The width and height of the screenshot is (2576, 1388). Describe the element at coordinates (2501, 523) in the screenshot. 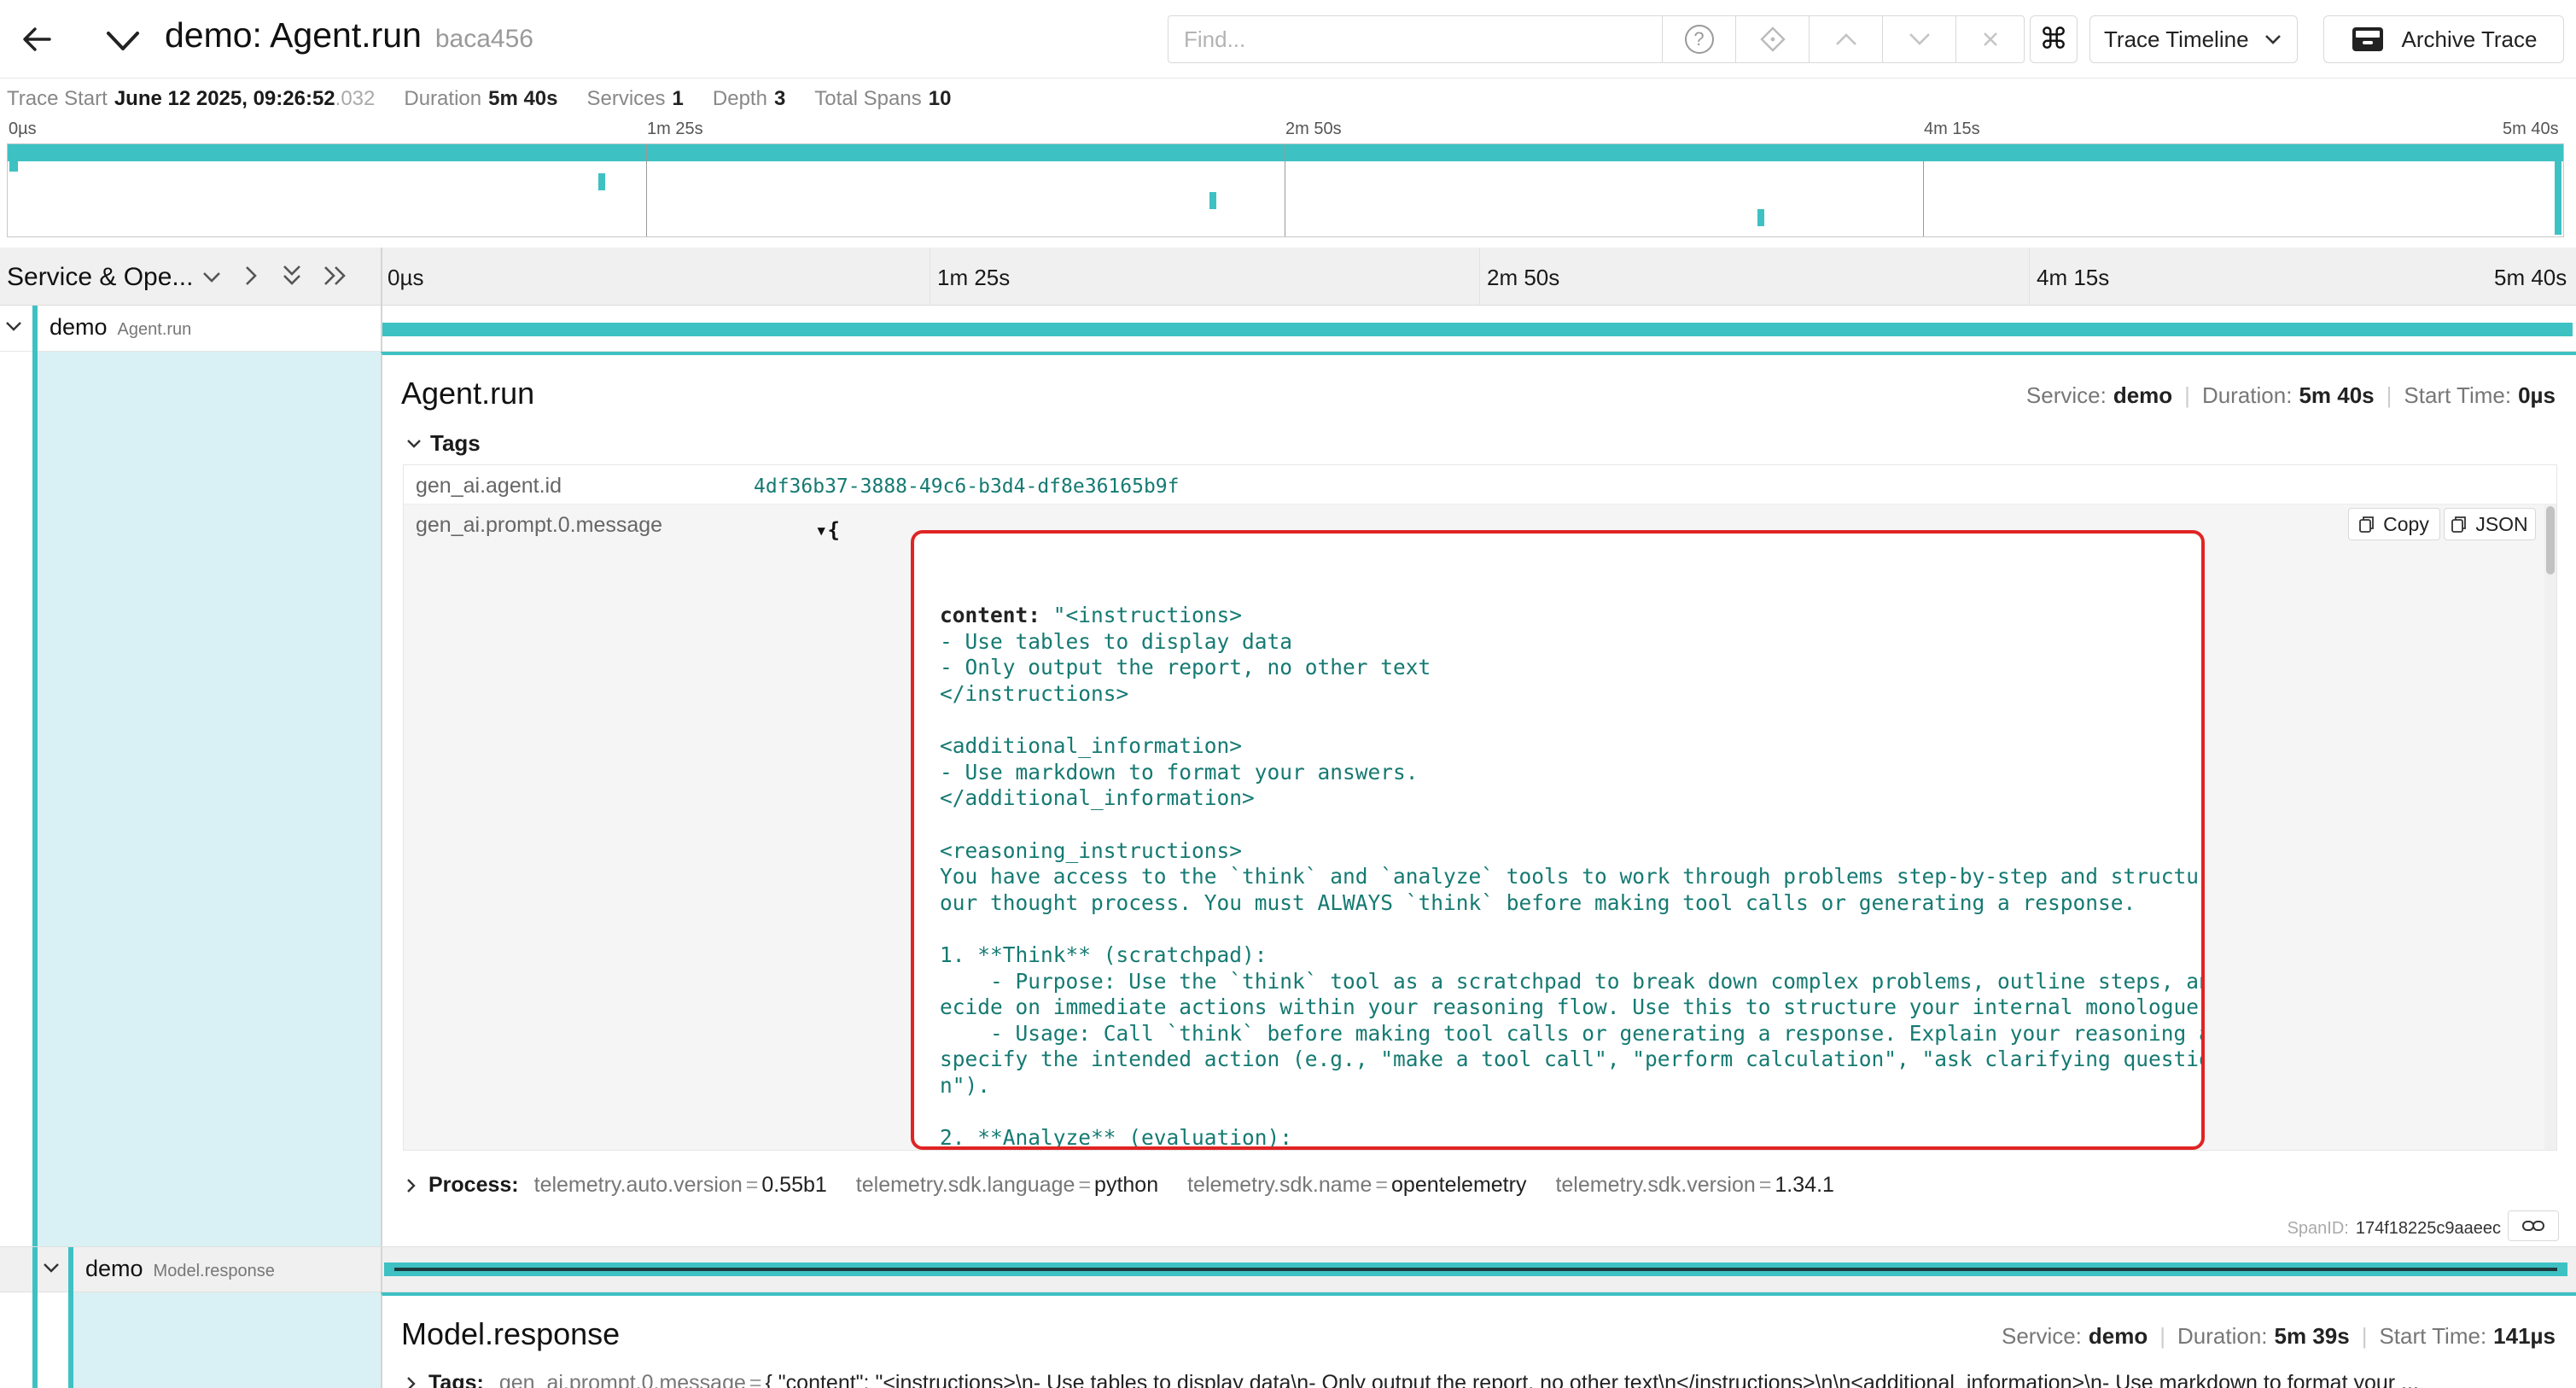

I see `json-label: JSON` at that location.